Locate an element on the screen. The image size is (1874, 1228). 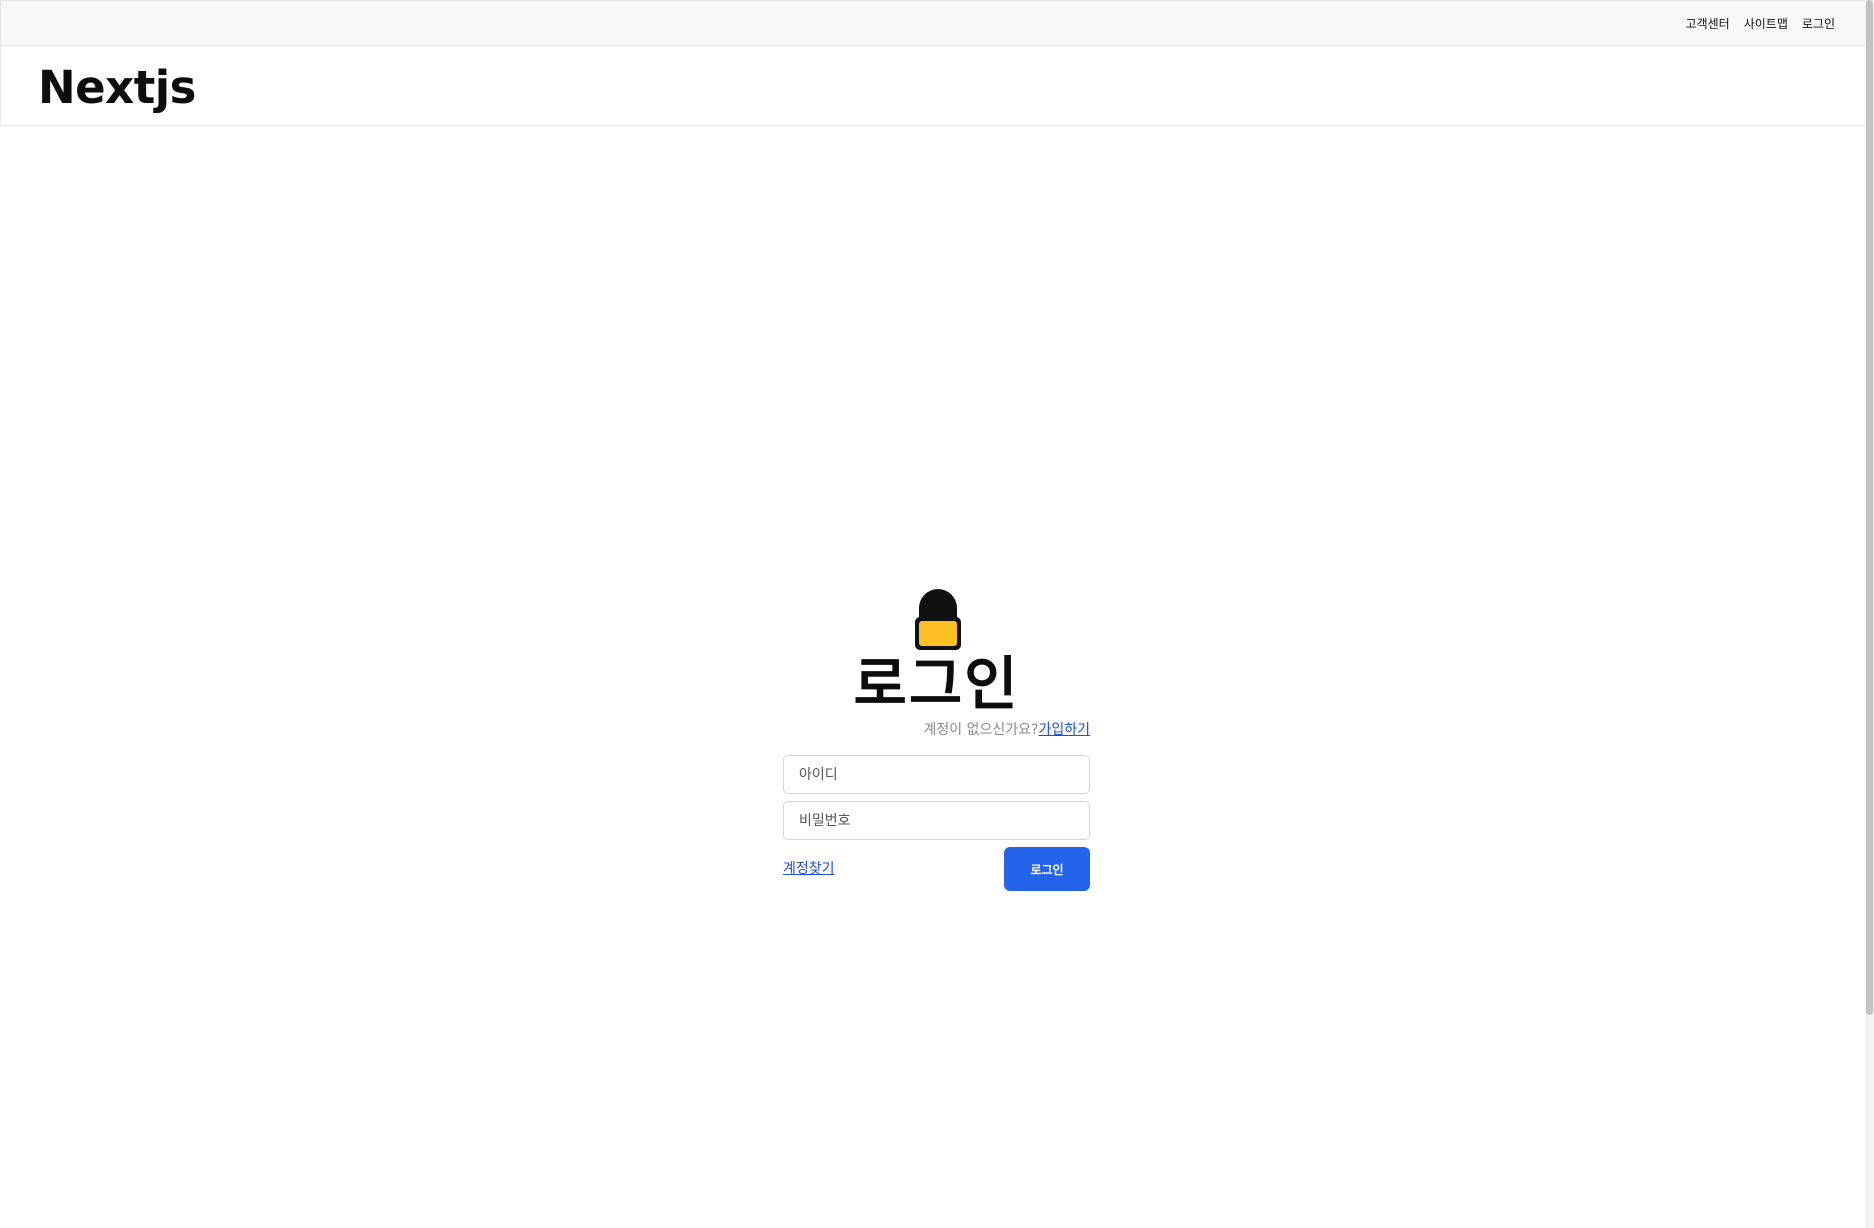
site-logo: Nextjs is located at coordinates (117, 88).